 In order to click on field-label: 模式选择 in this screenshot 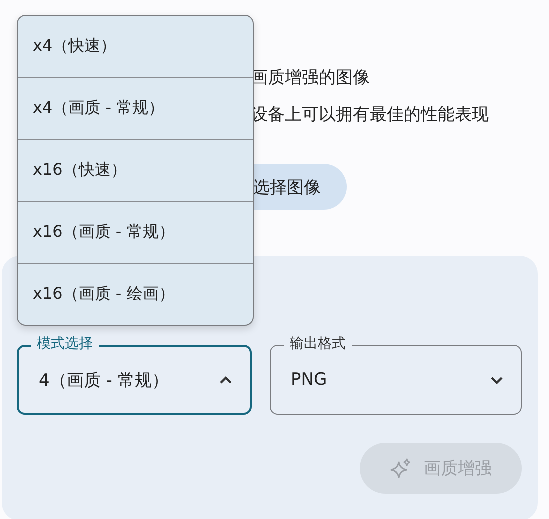, I will do `click(65, 344)`.